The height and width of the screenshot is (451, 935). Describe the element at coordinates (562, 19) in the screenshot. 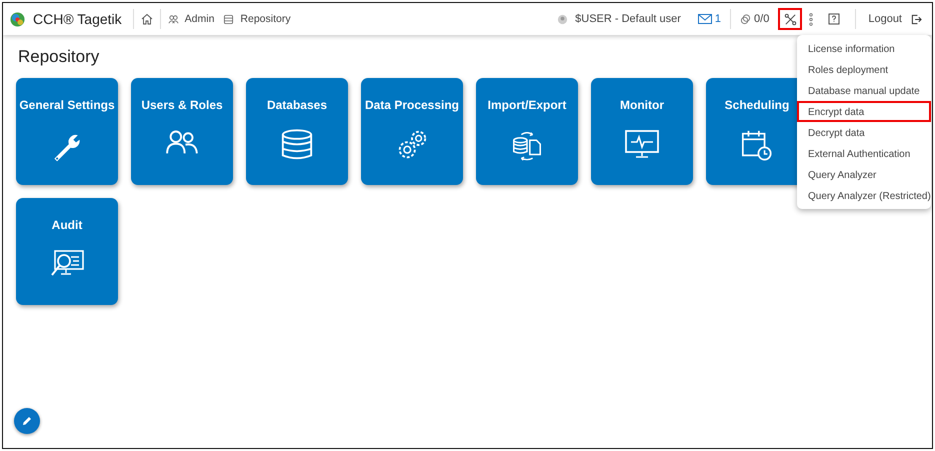

I see `user-icon` at that location.